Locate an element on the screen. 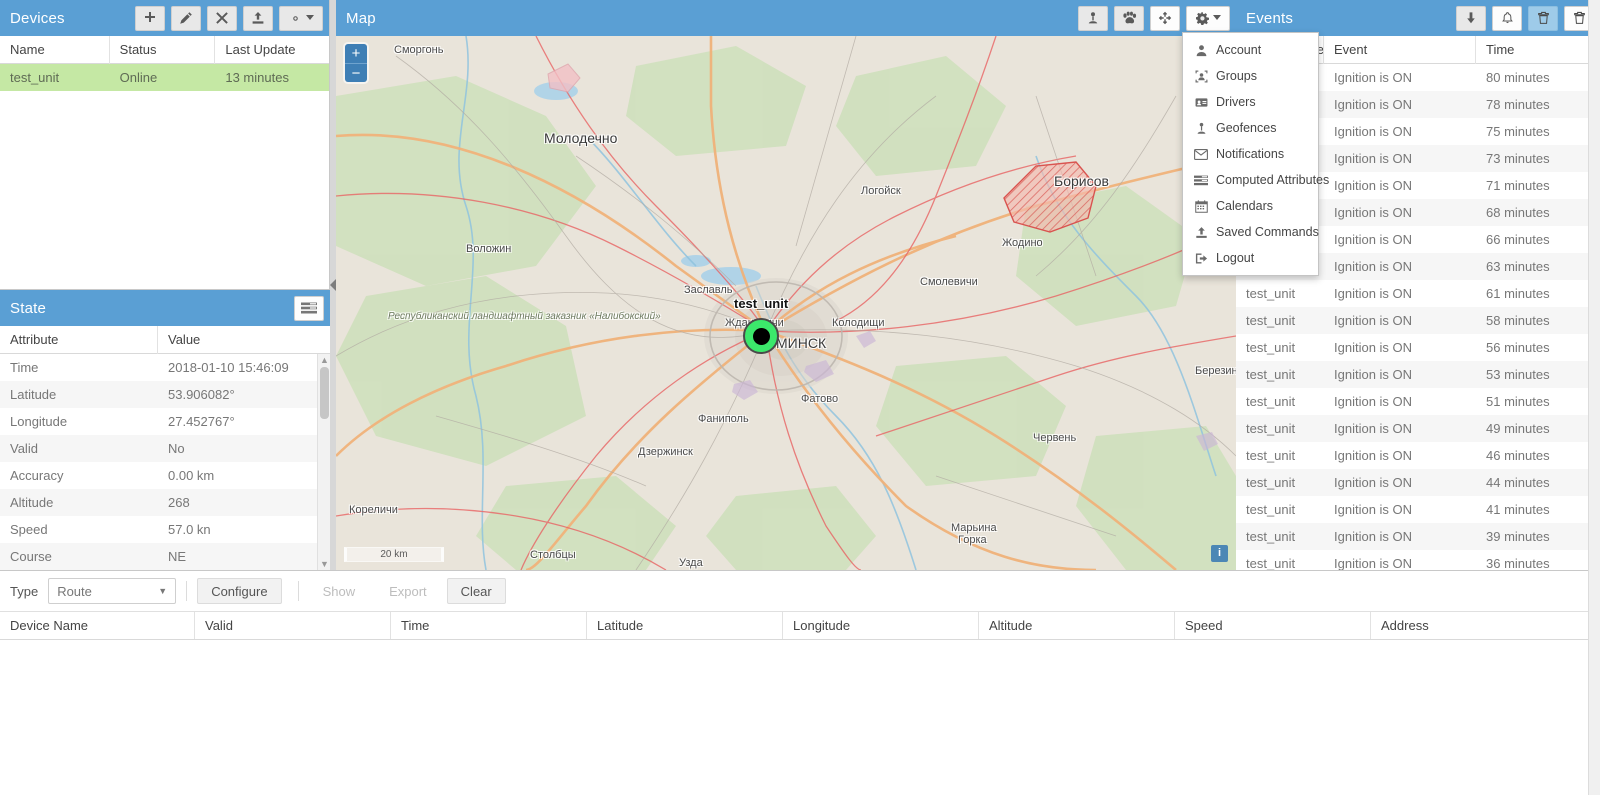  table-row: Course NE is located at coordinates (165, 556).